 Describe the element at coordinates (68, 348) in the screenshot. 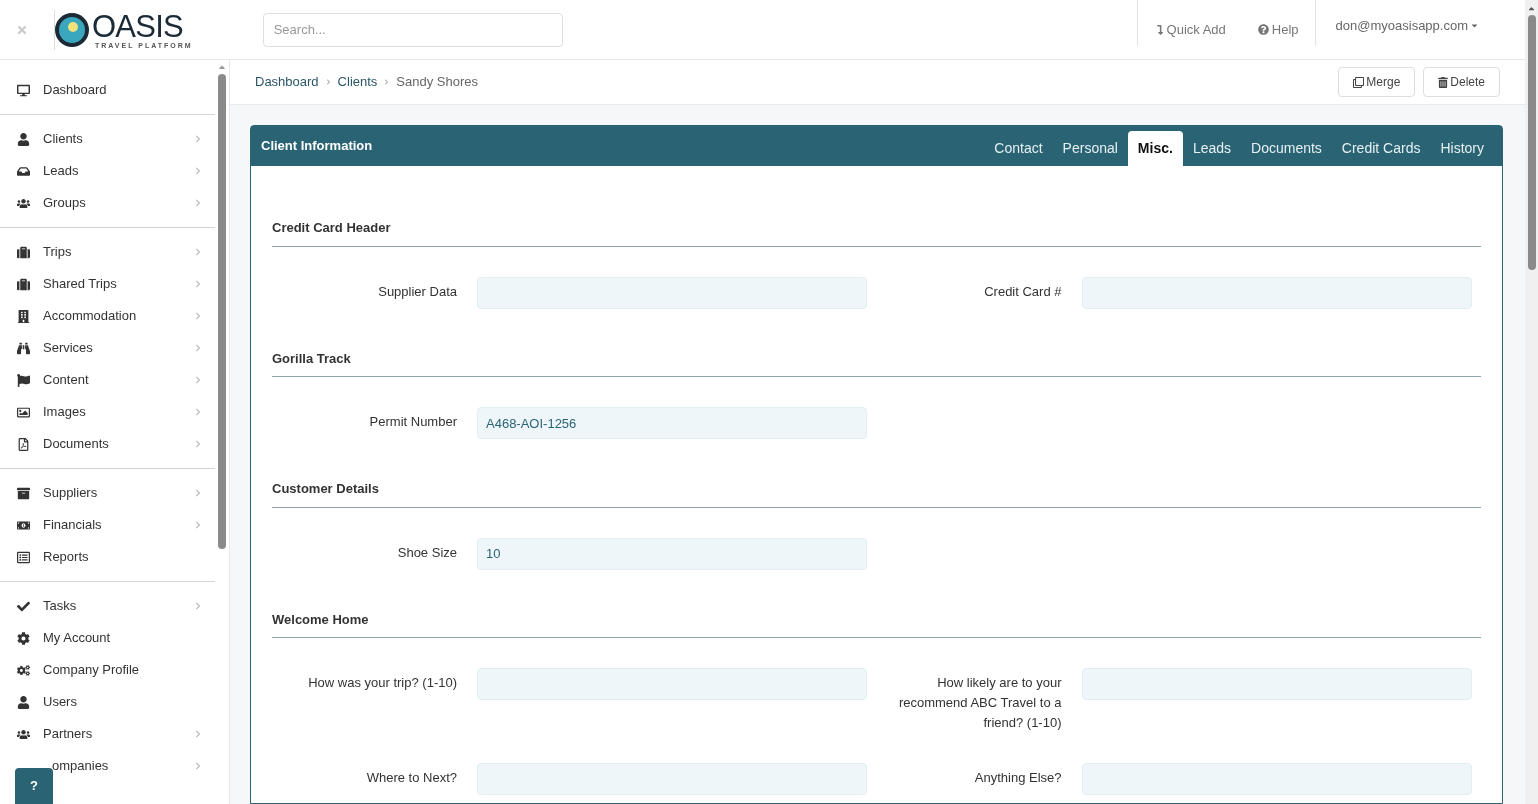

I see `sidebar-label: Services` at that location.